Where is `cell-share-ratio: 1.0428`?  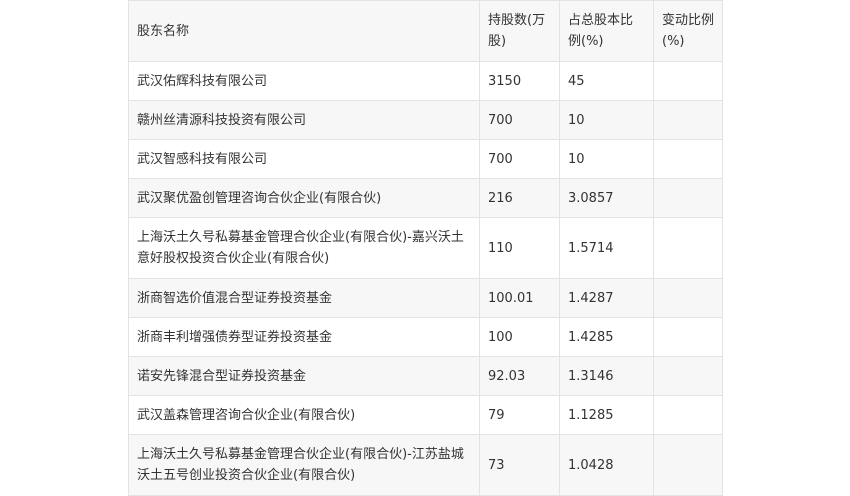 cell-share-ratio: 1.0428 is located at coordinates (606, 465).